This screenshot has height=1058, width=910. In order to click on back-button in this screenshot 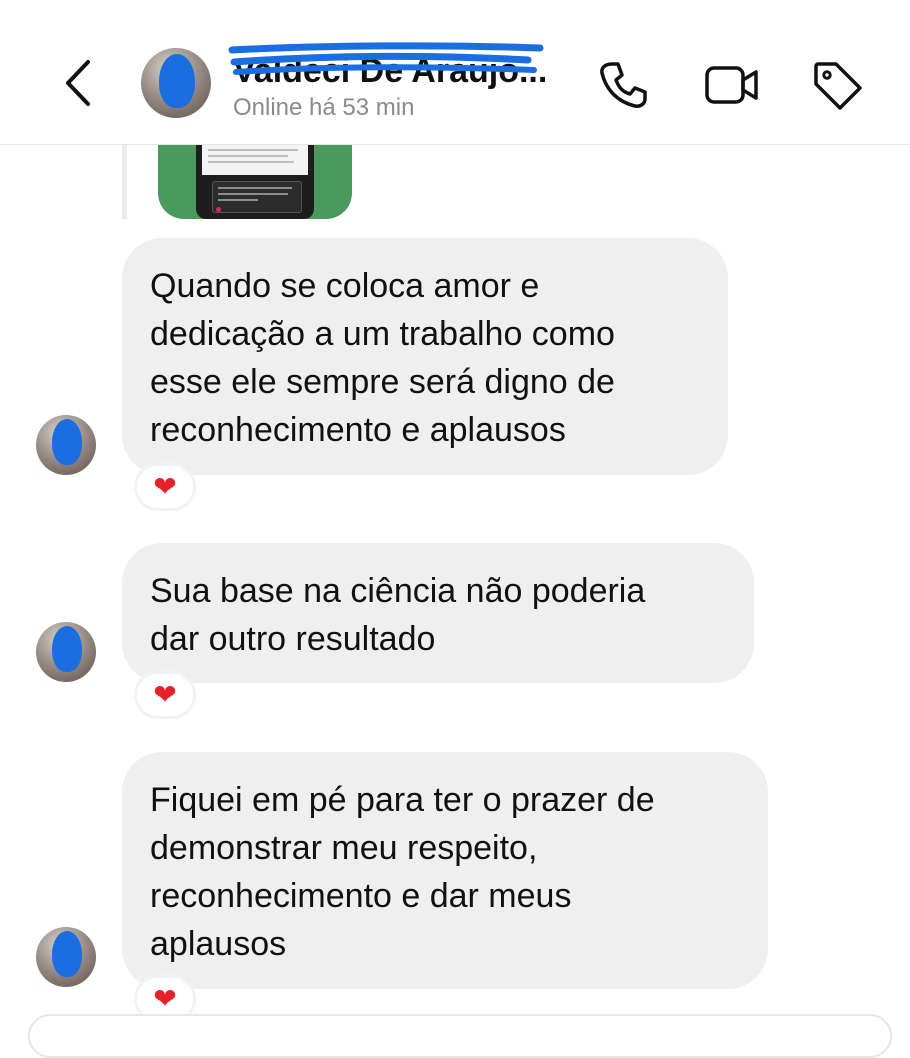, I will do `click(80, 83)`.